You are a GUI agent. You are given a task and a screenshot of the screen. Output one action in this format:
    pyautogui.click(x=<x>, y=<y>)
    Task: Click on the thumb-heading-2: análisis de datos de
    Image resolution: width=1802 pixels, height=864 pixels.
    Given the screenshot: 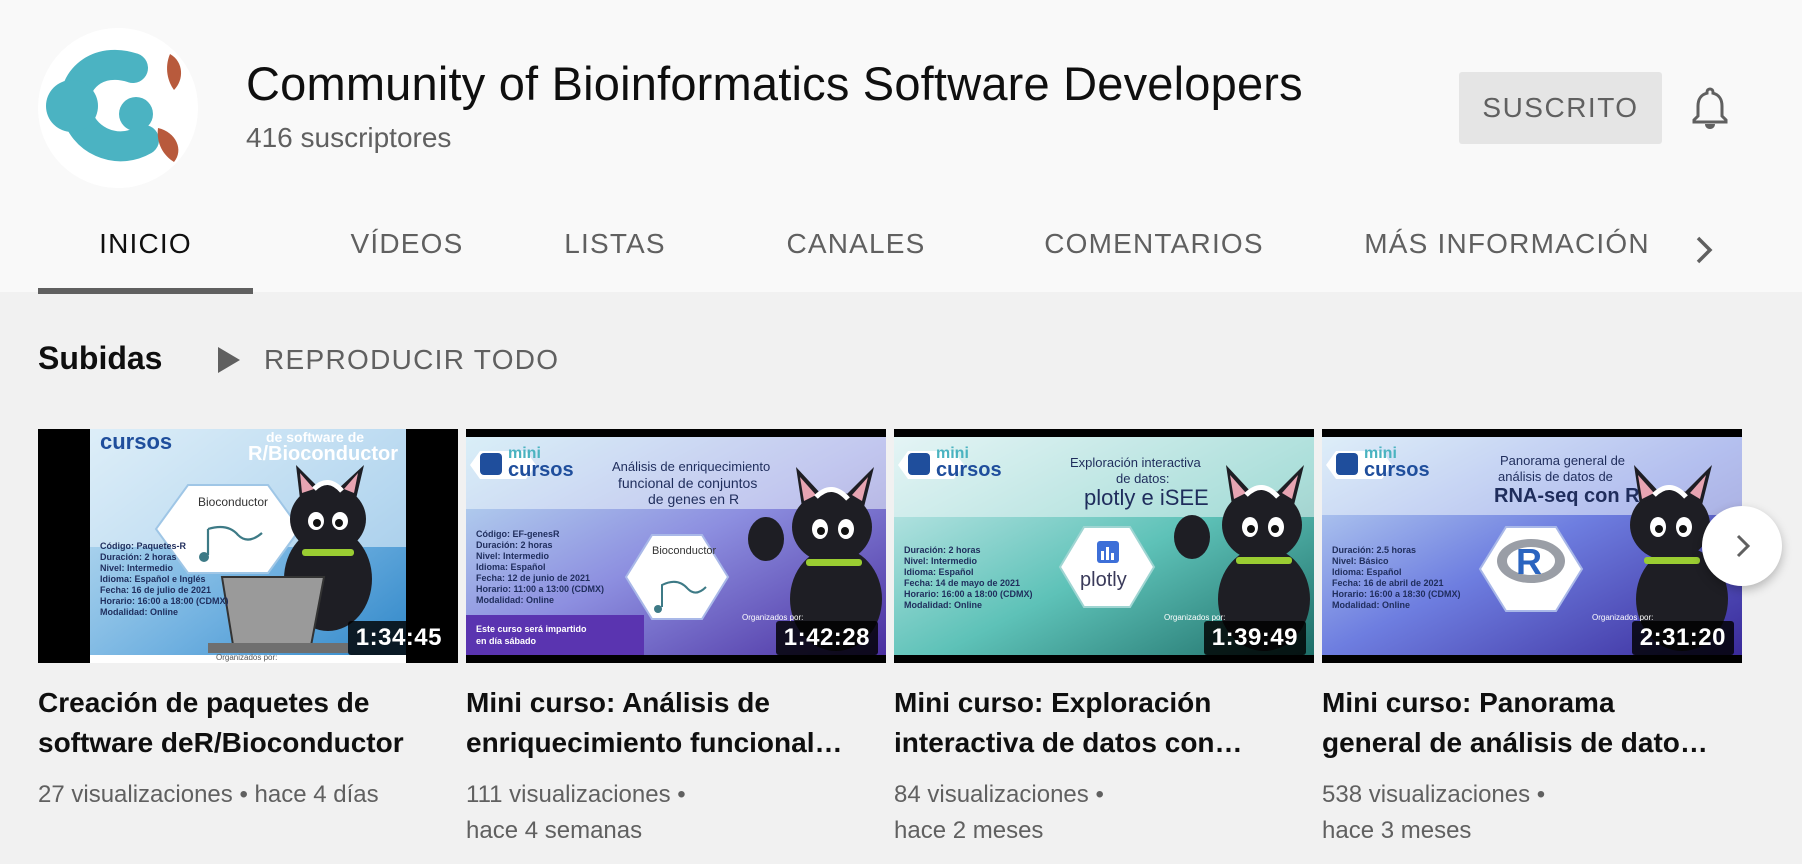 What is the action you would take?
    pyautogui.click(x=1555, y=476)
    